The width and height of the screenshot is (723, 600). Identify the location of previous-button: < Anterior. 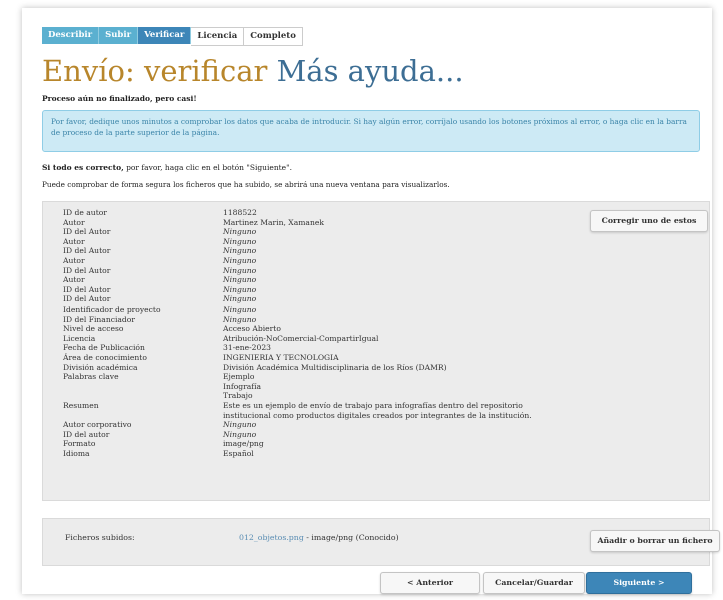
(430, 583).